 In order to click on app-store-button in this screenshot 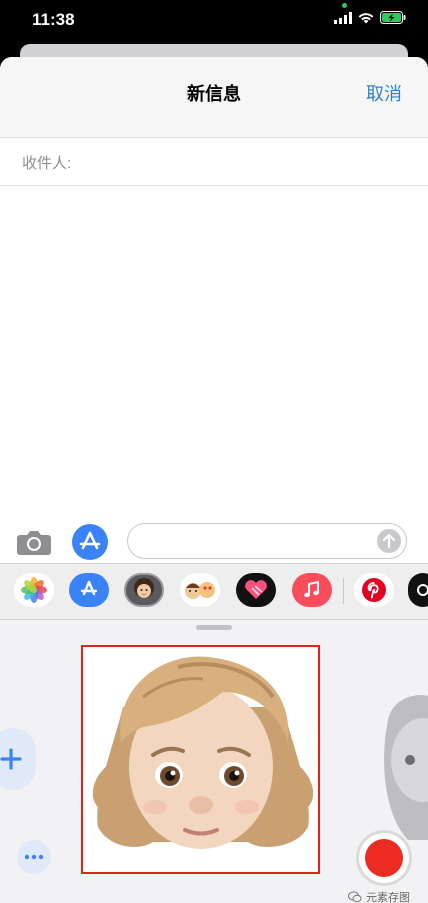, I will do `click(90, 542)`.